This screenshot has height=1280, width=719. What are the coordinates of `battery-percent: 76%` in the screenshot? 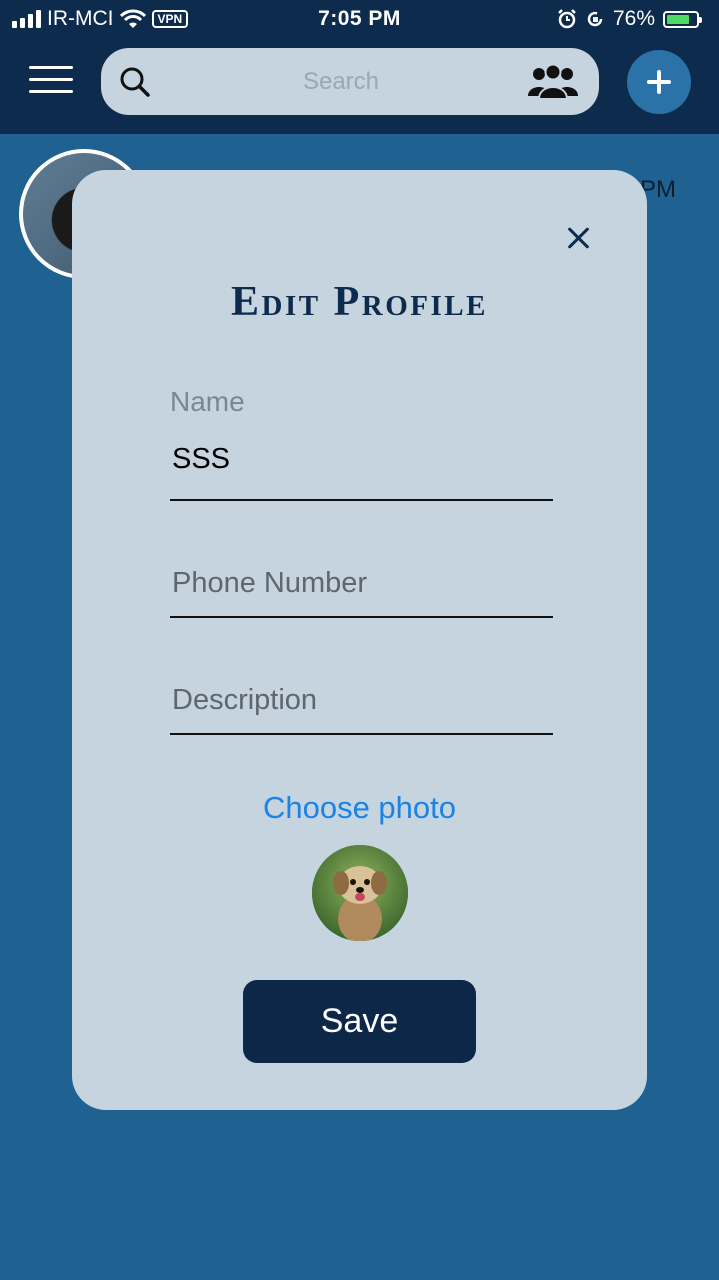 It's located at (633, 18).